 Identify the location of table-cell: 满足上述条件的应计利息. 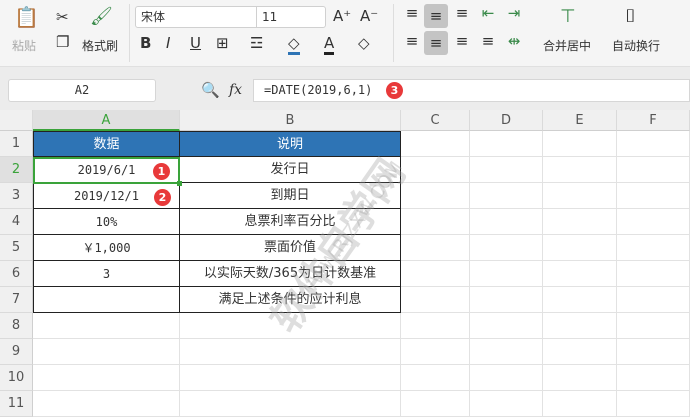
(290, 300).